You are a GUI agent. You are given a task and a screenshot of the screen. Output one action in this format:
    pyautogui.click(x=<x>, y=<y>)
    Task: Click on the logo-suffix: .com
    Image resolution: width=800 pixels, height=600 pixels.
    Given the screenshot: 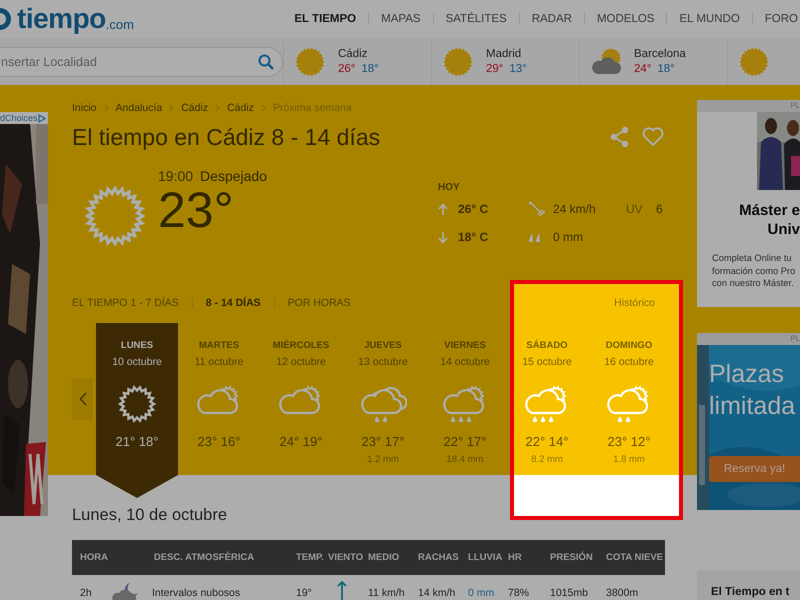 What is the action you would take?
    pyautogui.click(x=120, y=24)
    